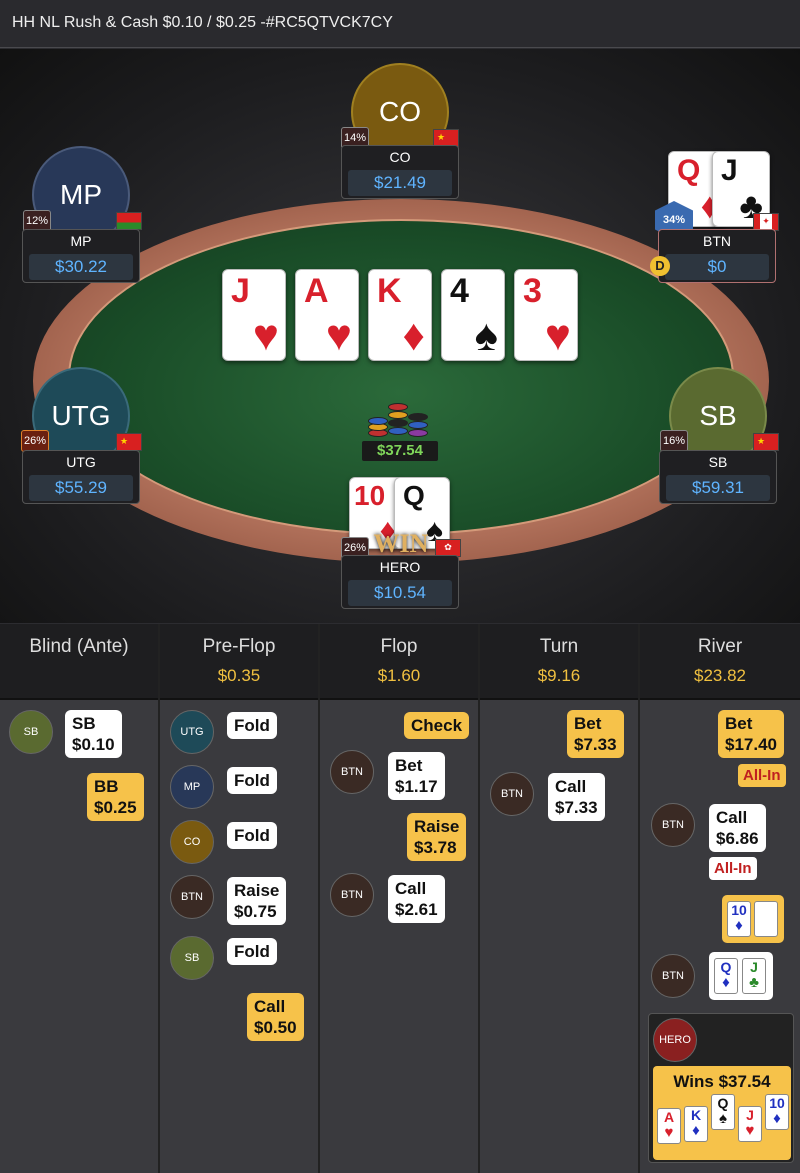  Describe the element at coordinates (416, 899) in the screenshot. I see `action-bubble: Call $2.61` at that location.